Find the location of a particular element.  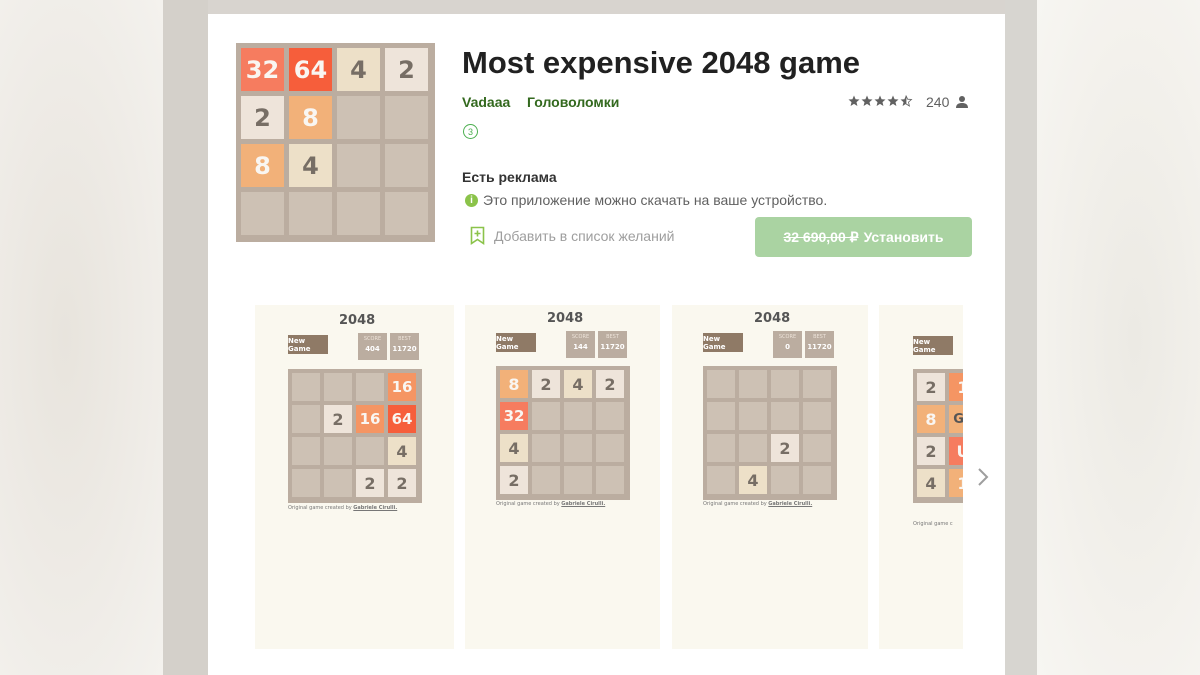

rating: 240 is located at coordinates (908, 102).